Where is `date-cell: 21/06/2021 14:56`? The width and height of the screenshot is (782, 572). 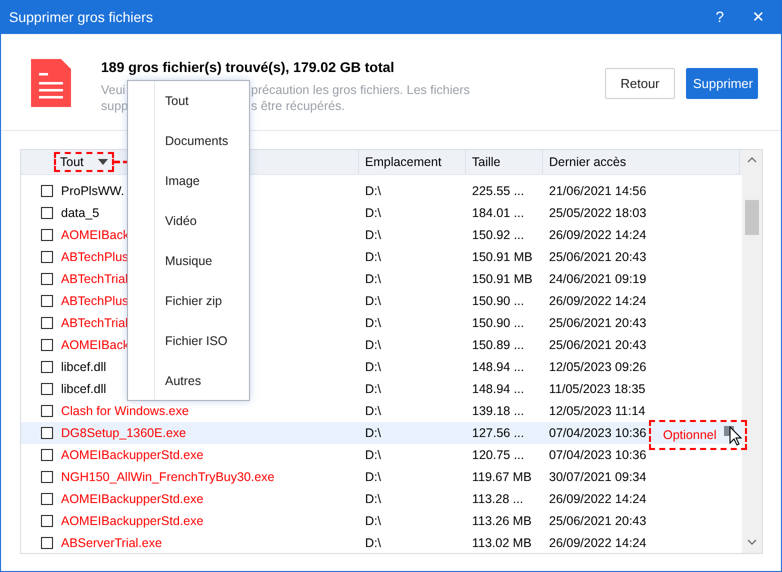 date-cell: 21/06/2021 14:56 is located at coordinates (597, 191).